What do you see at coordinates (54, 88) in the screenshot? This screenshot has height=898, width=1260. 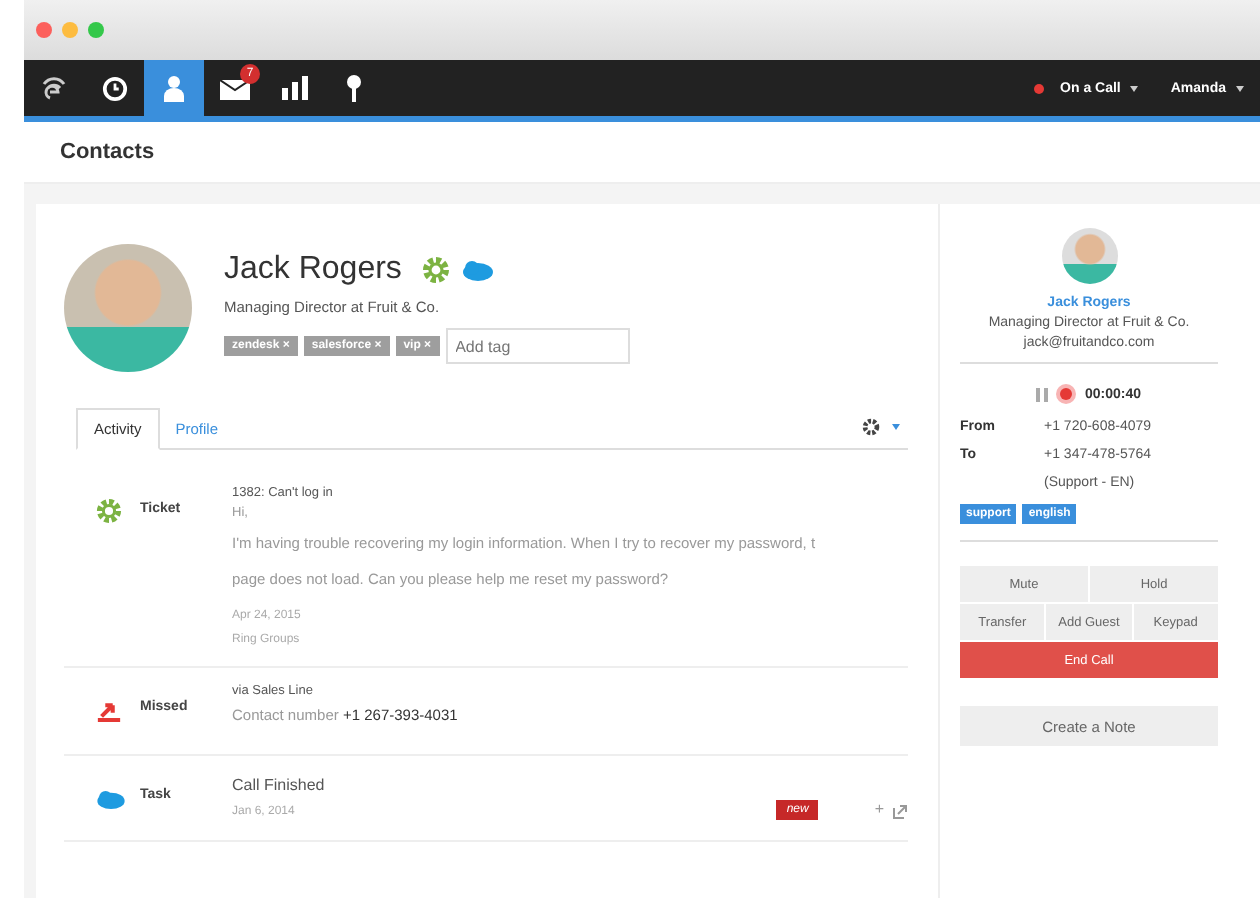 I see `logo-icon` at bounding box center [54, 88].